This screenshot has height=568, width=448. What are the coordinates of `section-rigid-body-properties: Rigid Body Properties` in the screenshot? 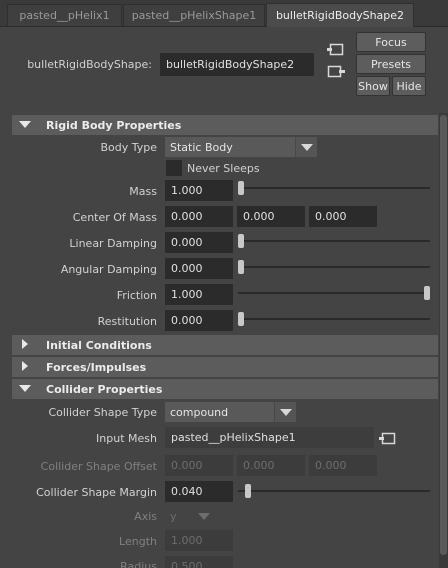 It's located at (225, 125).